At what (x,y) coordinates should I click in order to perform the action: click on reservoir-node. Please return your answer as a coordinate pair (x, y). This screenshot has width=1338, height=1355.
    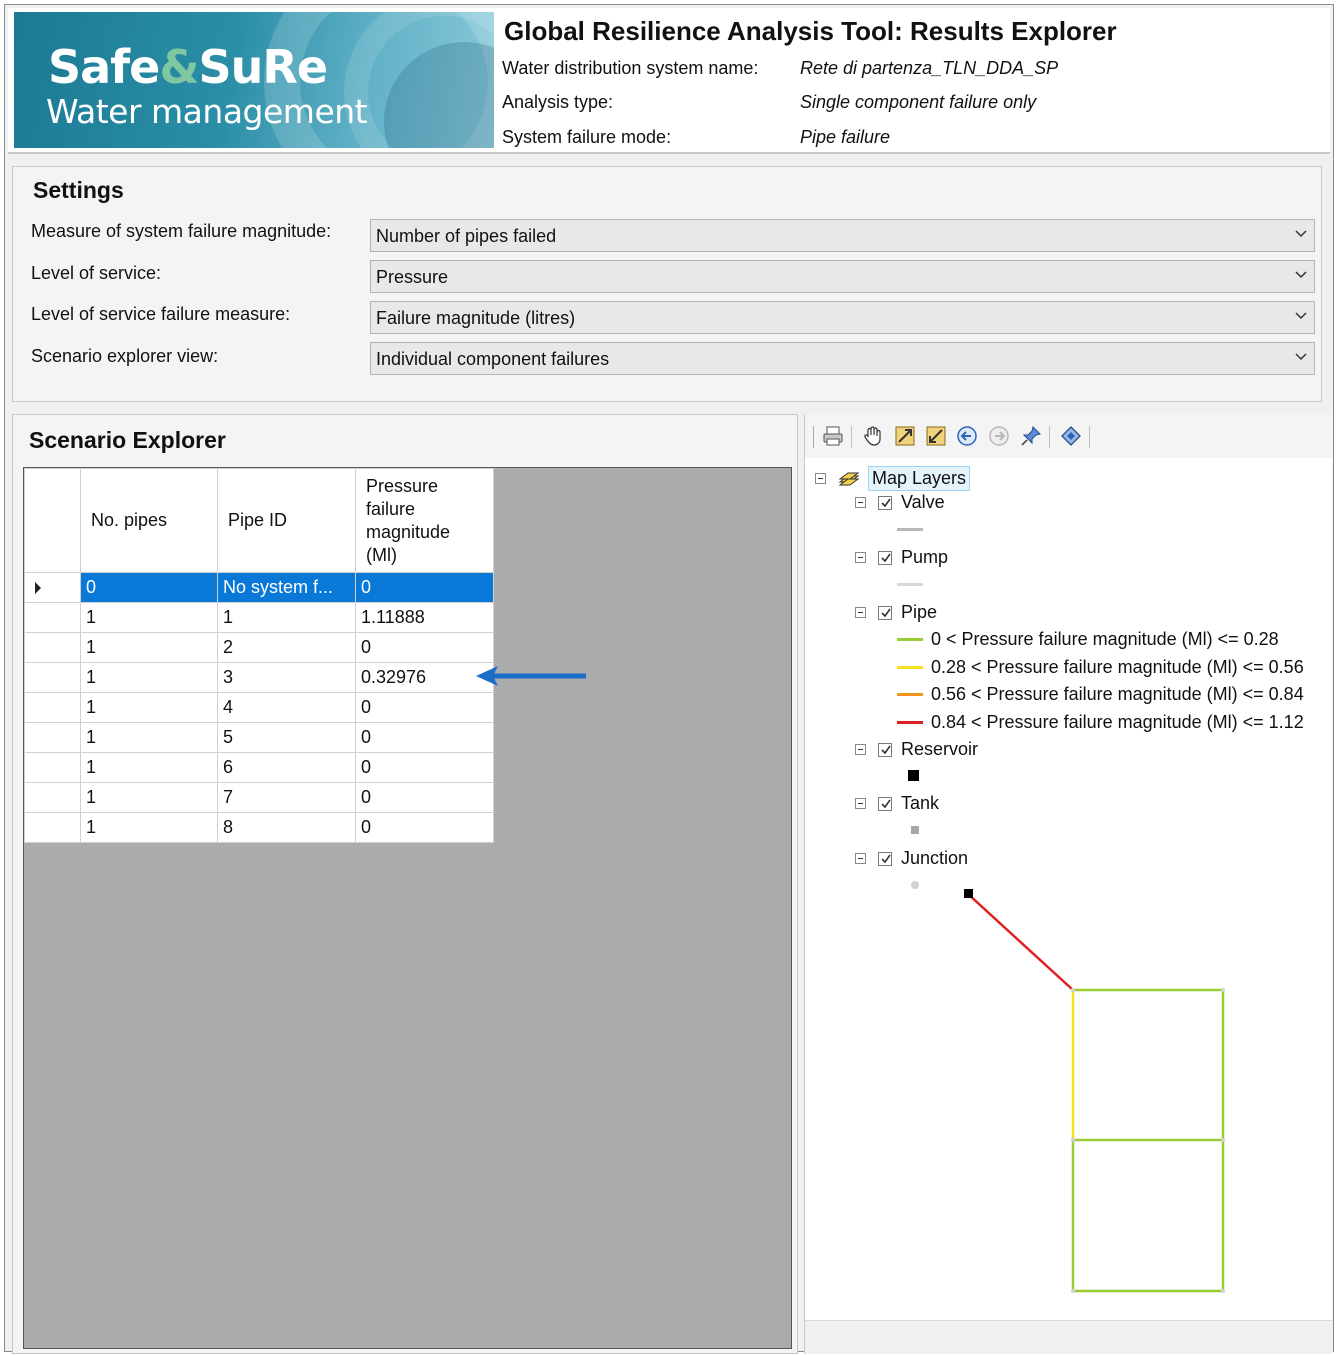
    Looking at the image, I should click on (968, 893).